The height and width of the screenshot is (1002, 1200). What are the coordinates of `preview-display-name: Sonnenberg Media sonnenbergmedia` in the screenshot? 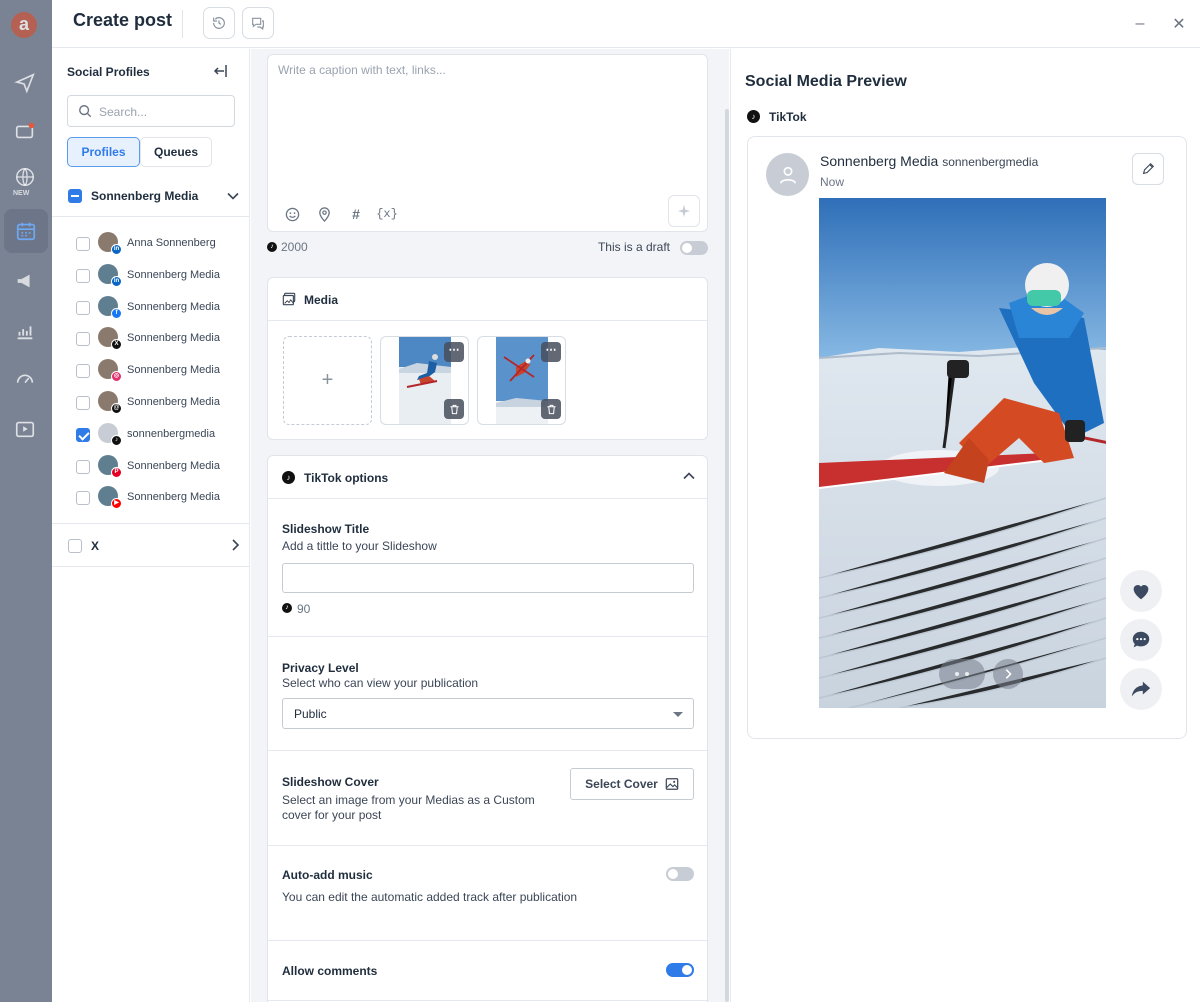 It's located at (929, 161).